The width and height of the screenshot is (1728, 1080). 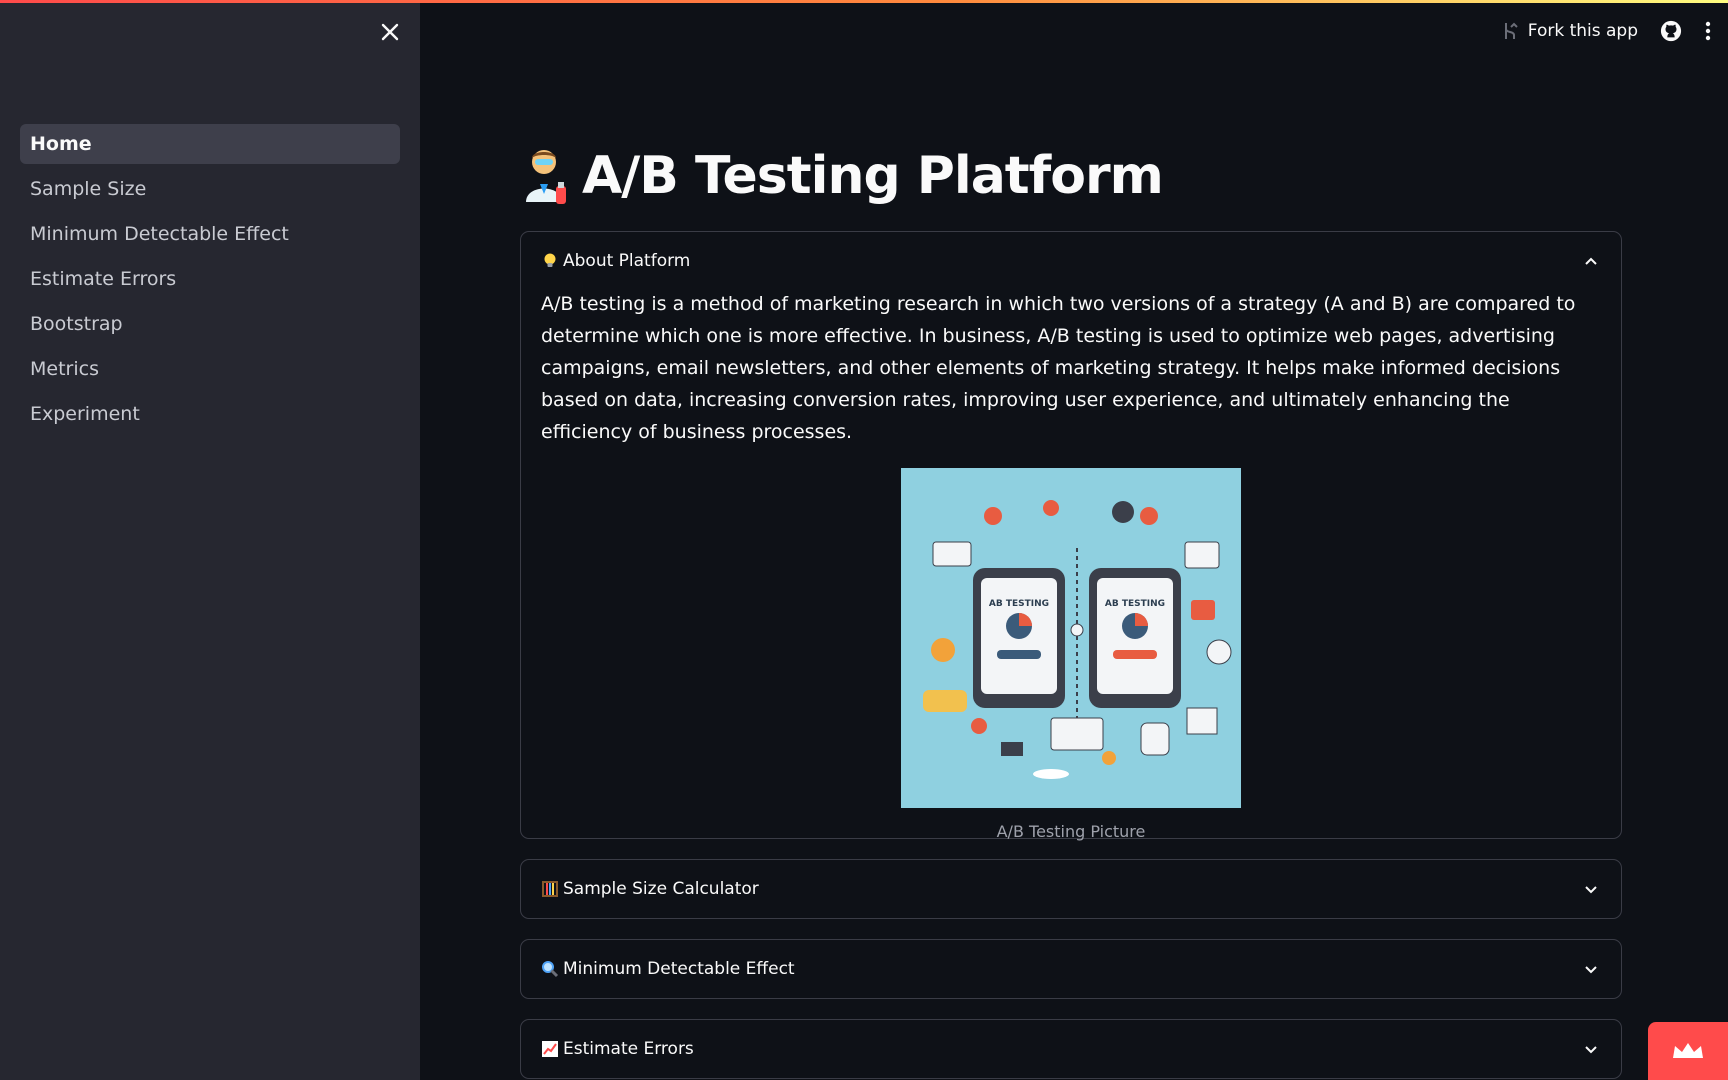 What do you see at coordinates (210, 144) in the screenshot?
I see `sidebar-item-home: Home` at bounding box center [210, 144].